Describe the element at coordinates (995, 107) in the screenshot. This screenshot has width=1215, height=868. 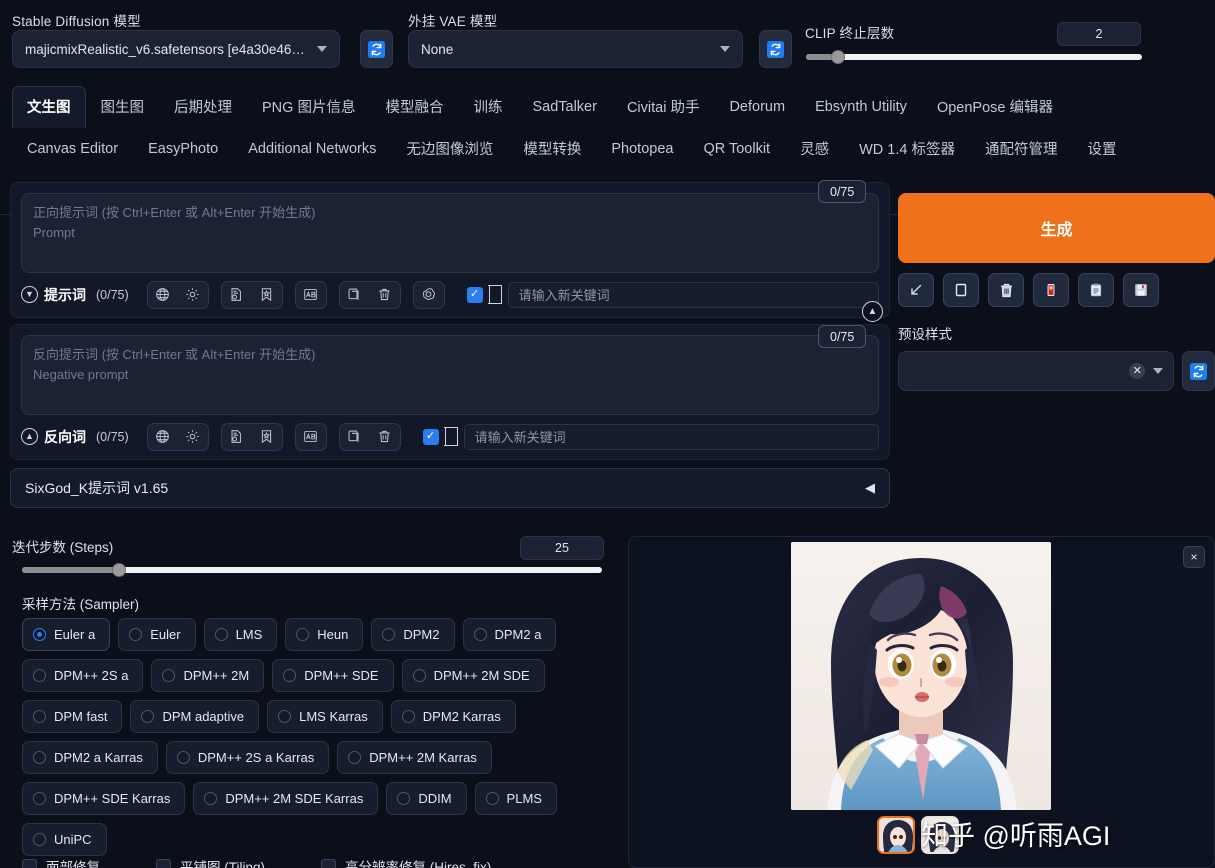
I see `tab-openpose-editor: OpenPose 编辑器` at that location.